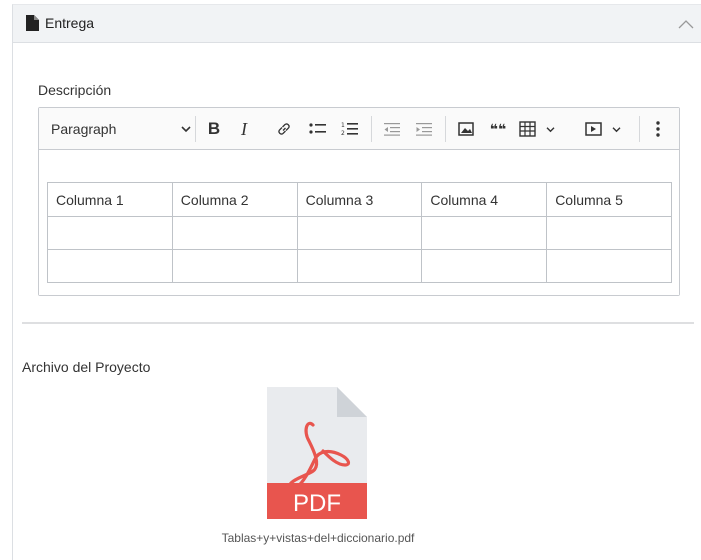  I want to click on section-divider, so click(358, 323).